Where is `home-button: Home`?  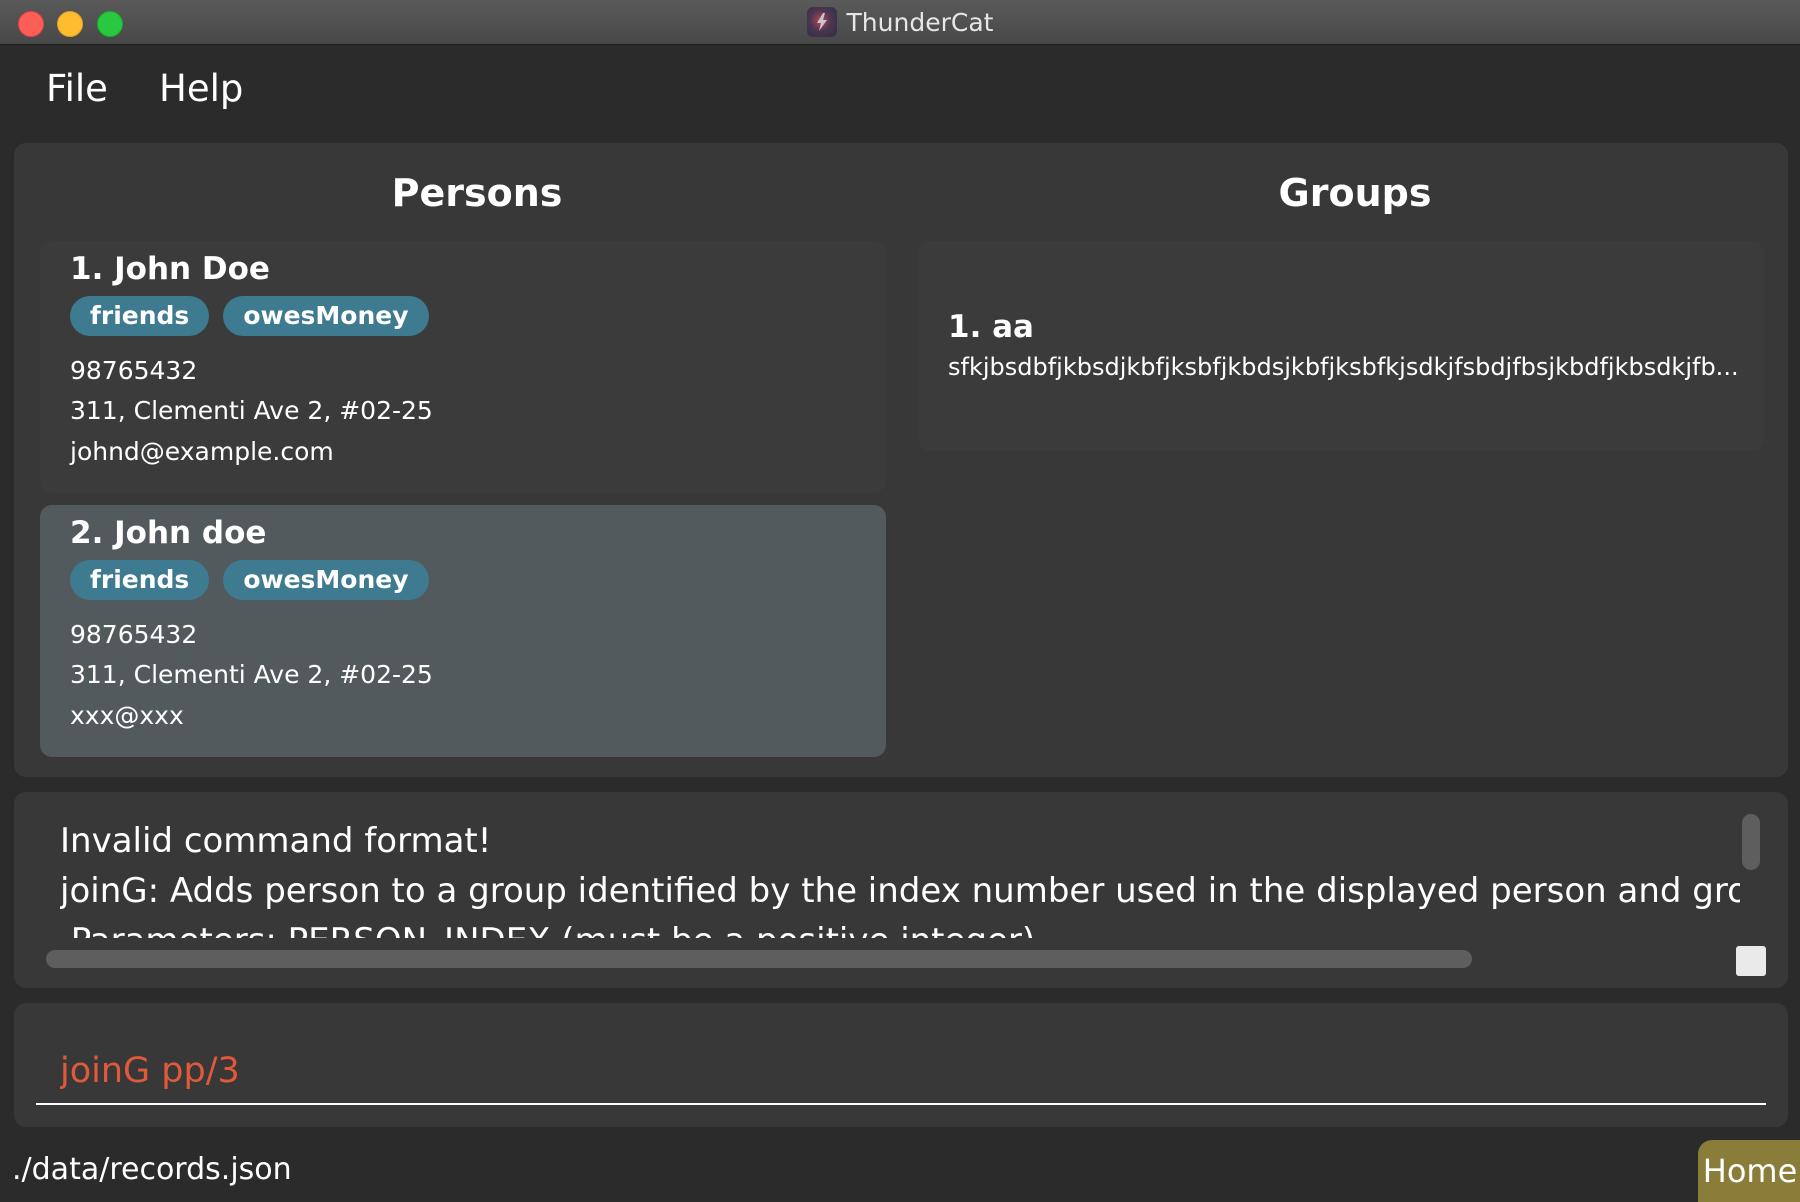 home-button: Home is located at coordinates (1749, 1171).